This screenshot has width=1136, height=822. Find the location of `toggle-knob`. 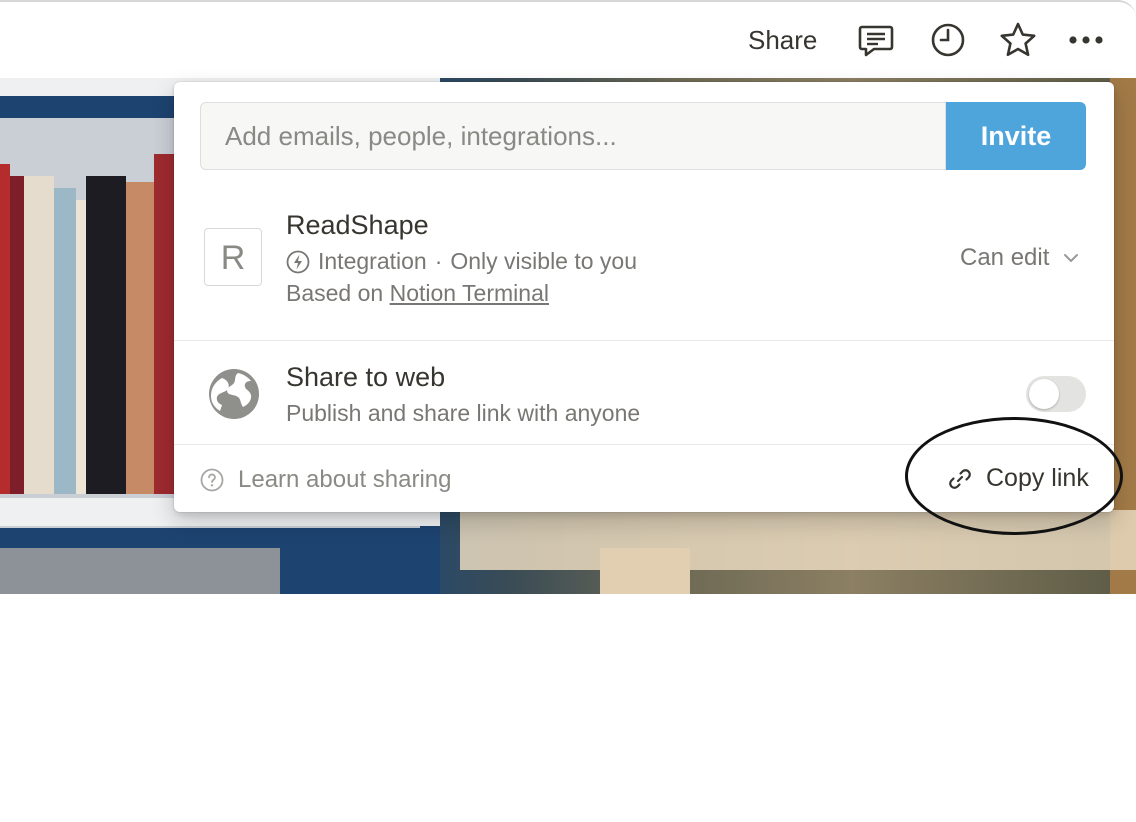

toggle-knob is located at coordinates (1044, 394).